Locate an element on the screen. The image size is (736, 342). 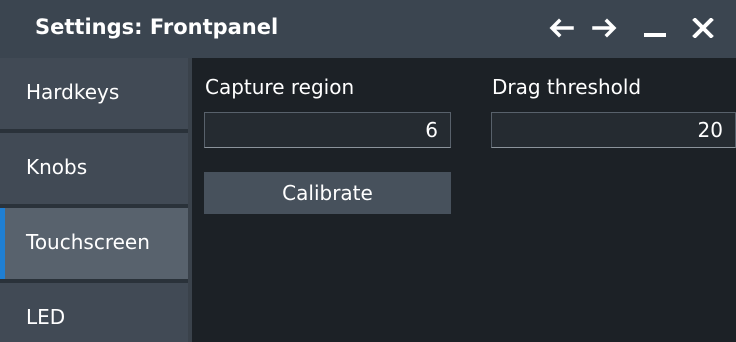
forward-arrow-icon is located at coordinates (605, 28).